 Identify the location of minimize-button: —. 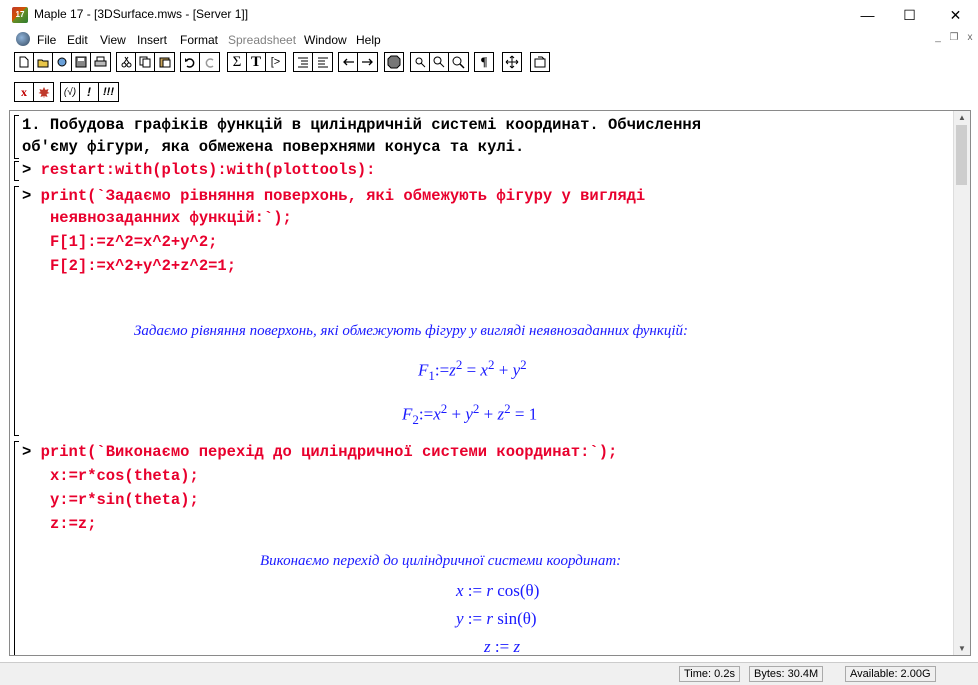
(867, 15).